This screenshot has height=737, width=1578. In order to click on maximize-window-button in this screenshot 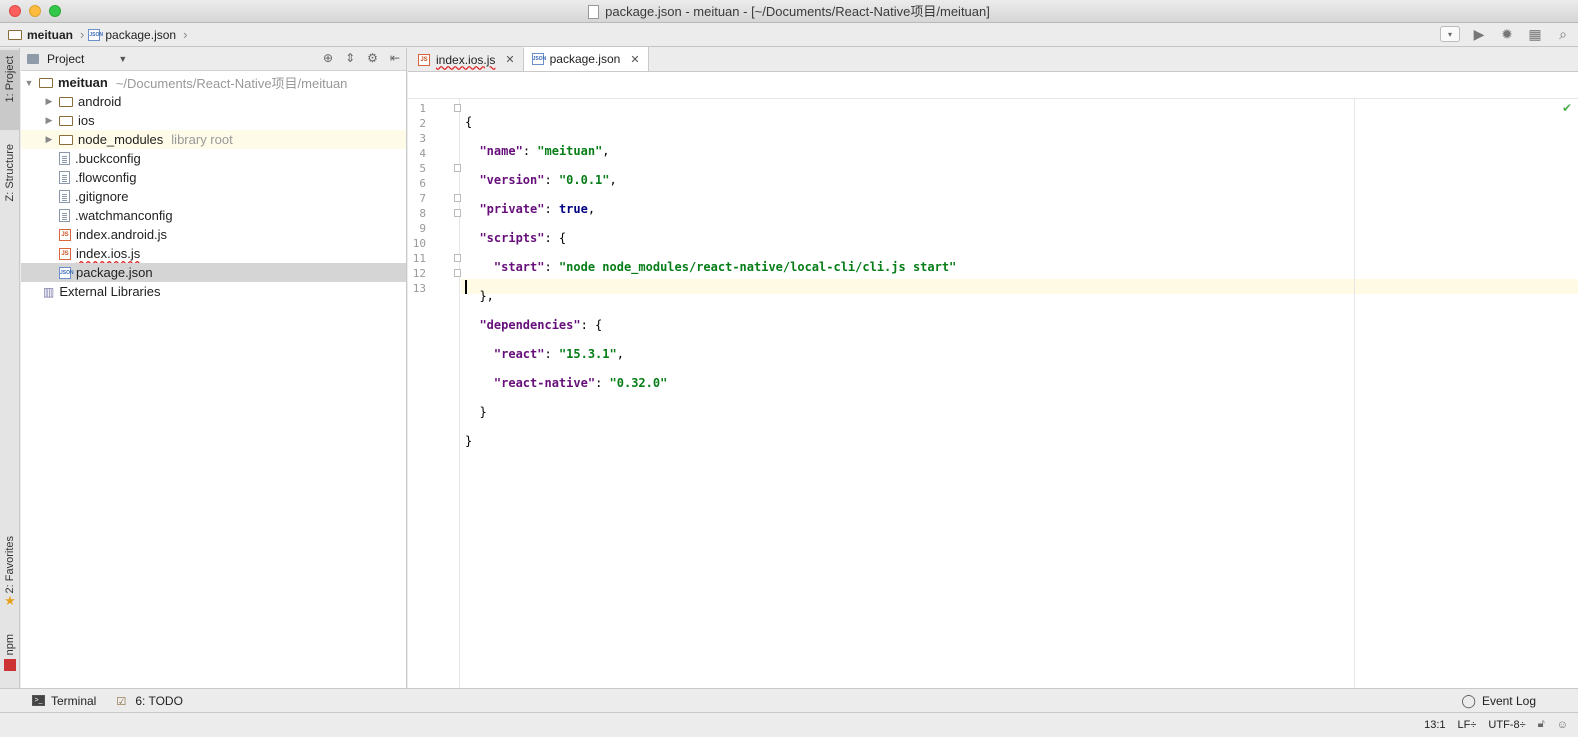, I will do `click(55, 11)`.